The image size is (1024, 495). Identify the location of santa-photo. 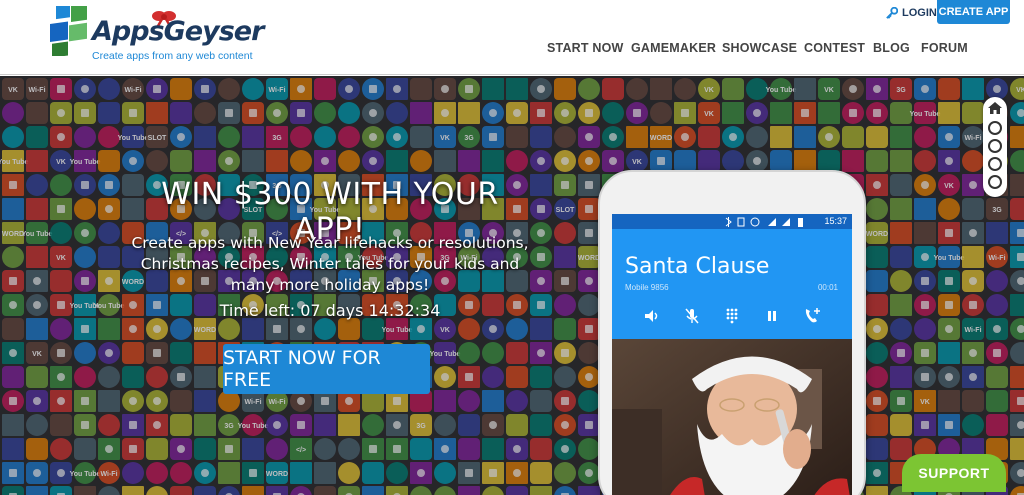
(732, 417).